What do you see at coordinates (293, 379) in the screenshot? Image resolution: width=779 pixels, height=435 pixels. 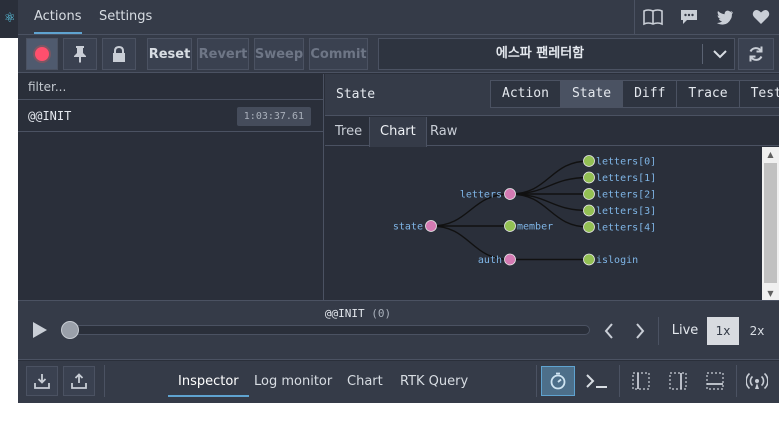 I see `tab-log-monitor: Log monitor` at bounding box center [293, 379].